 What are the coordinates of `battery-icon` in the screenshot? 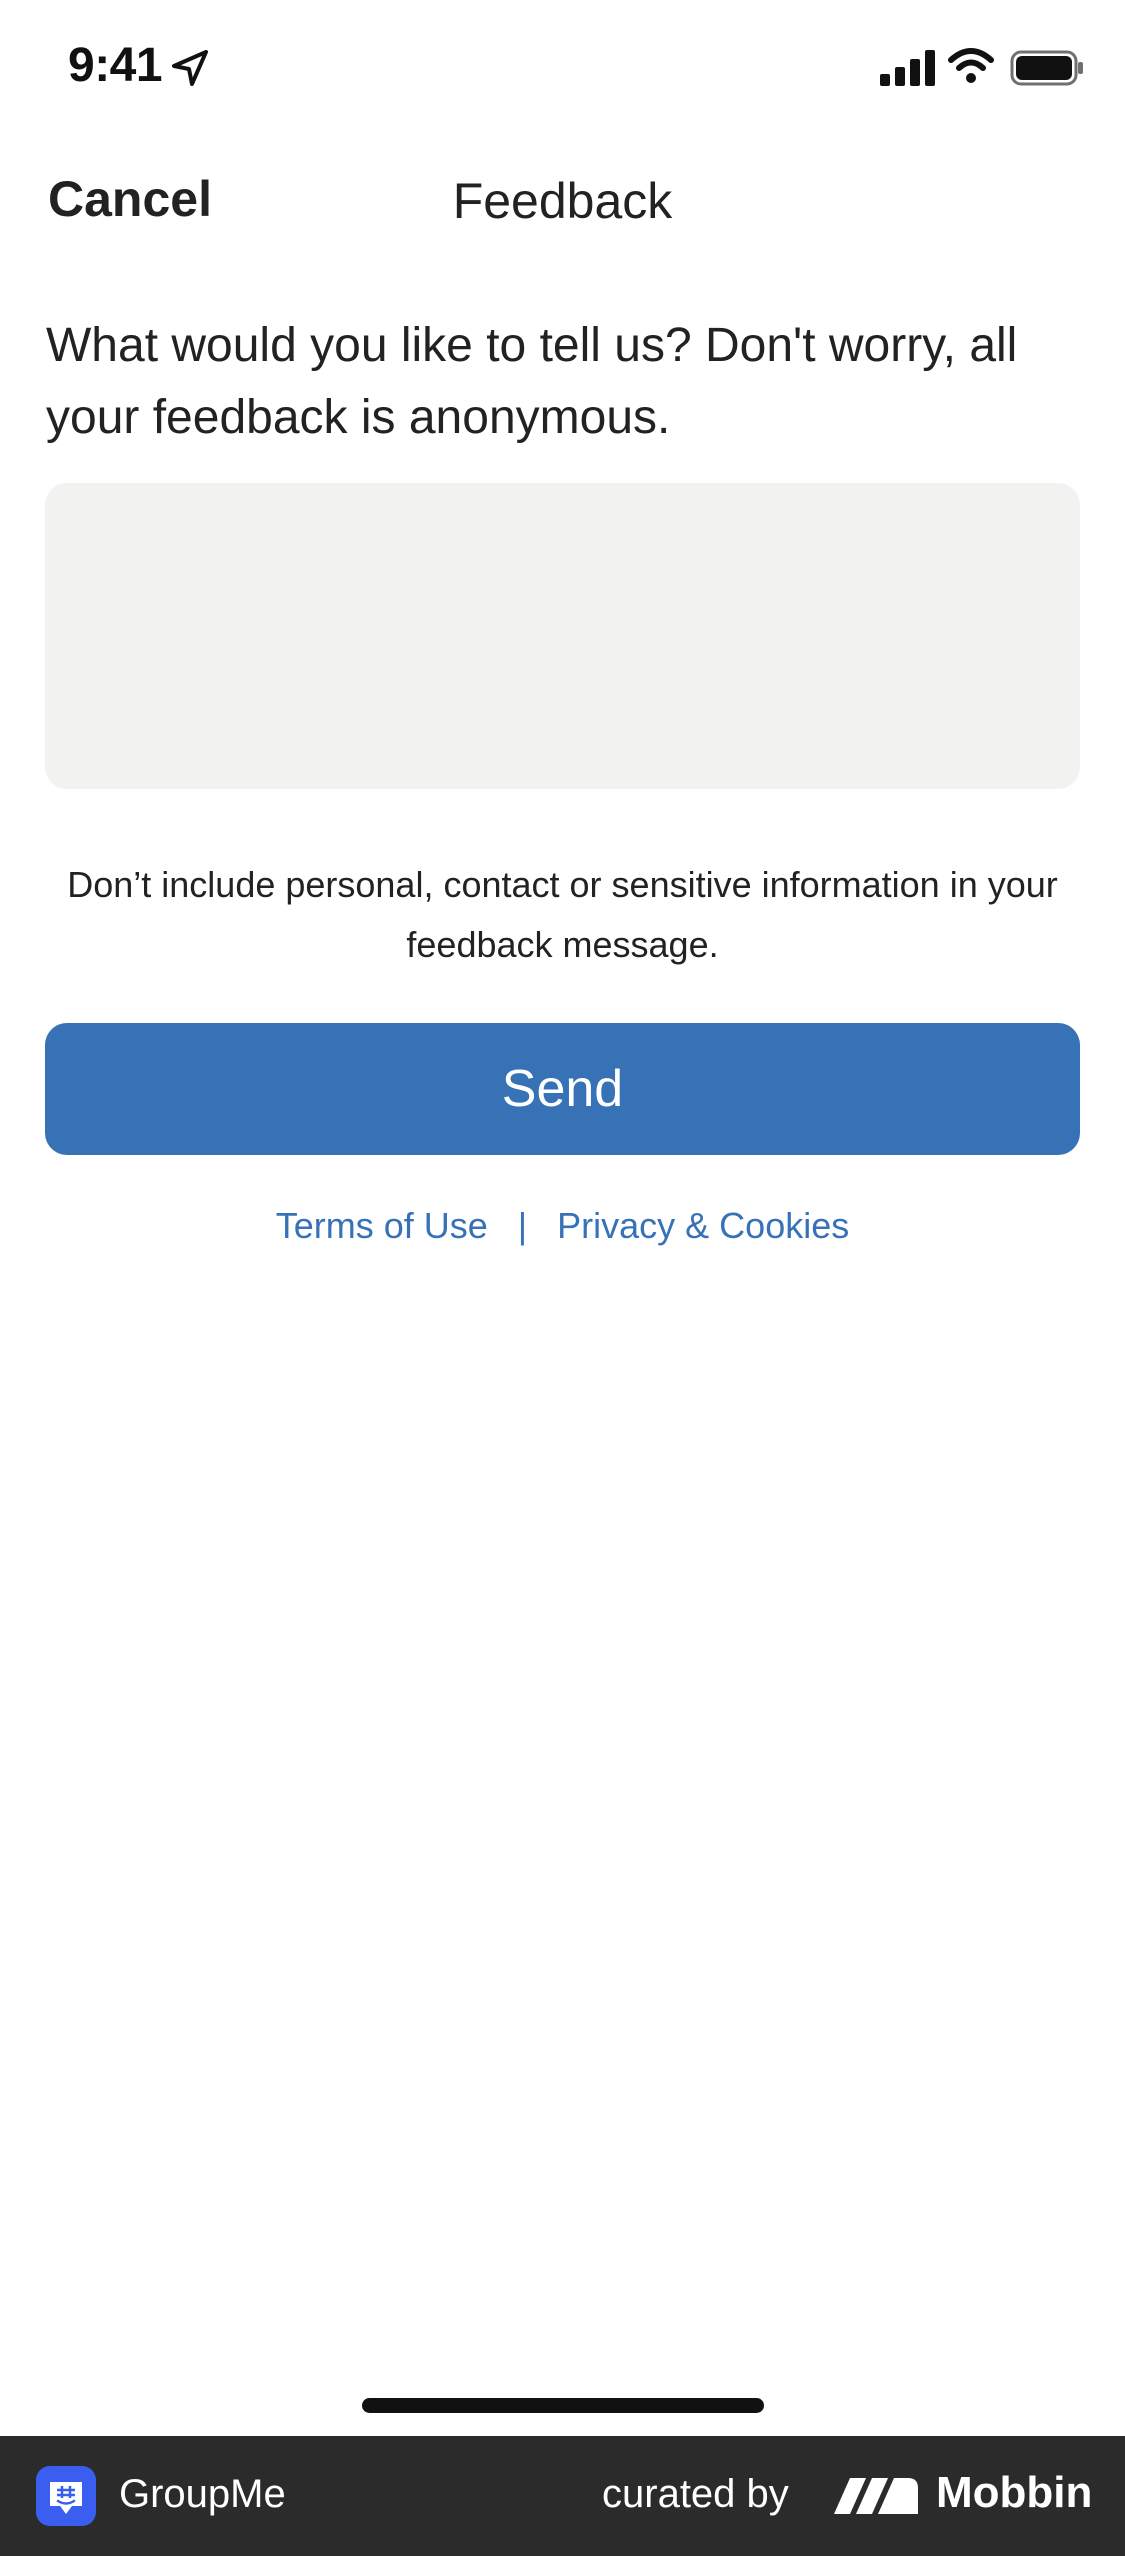 It's located at (1046, 68).